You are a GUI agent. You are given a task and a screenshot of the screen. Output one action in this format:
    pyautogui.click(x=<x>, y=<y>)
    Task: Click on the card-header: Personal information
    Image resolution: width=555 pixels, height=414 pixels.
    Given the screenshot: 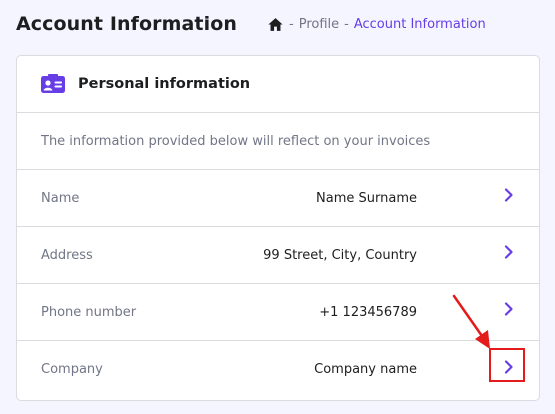 What is the action you would take?
    pyautogui.click(x=278, y=84)
    